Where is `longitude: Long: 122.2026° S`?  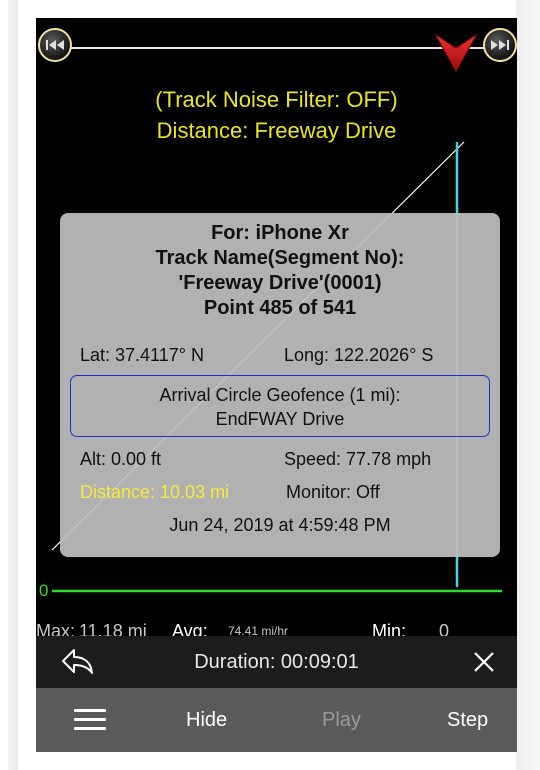
longitude: Long: 122.2026° S is located at coordinates (359, 355).